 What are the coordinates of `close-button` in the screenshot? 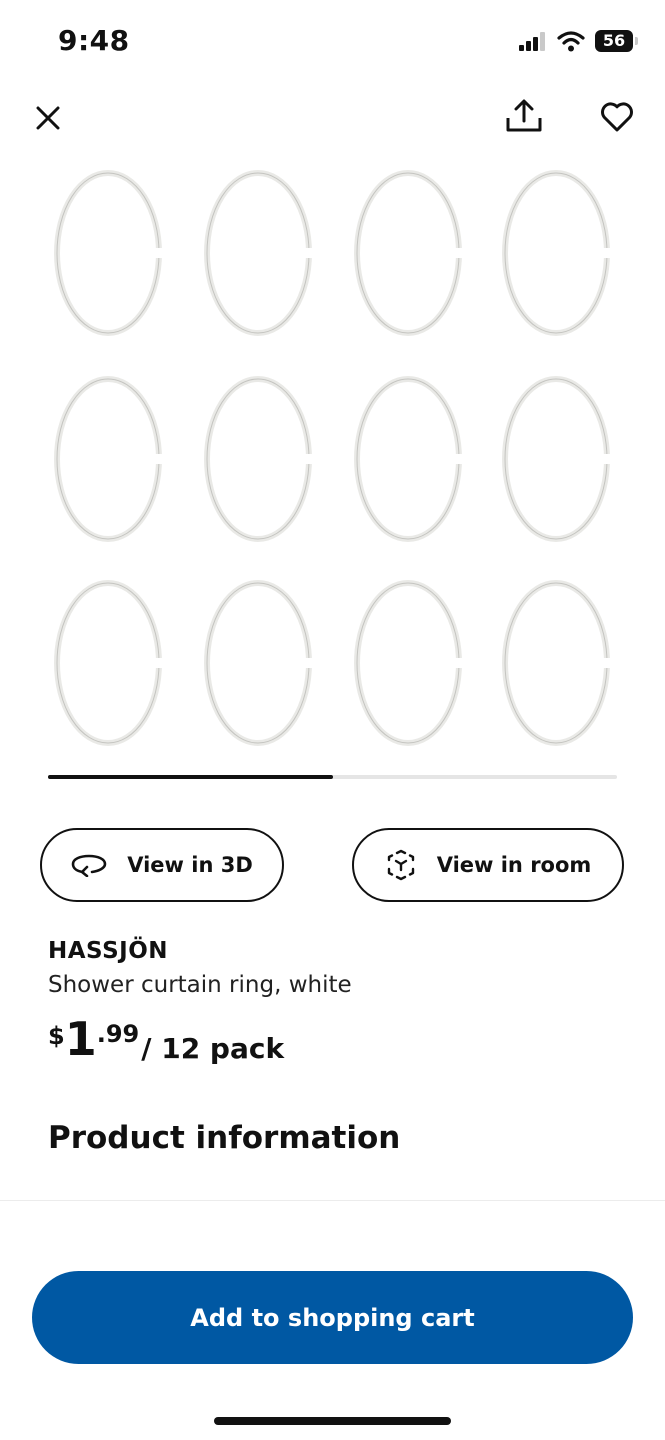 It's located at (48, 118).